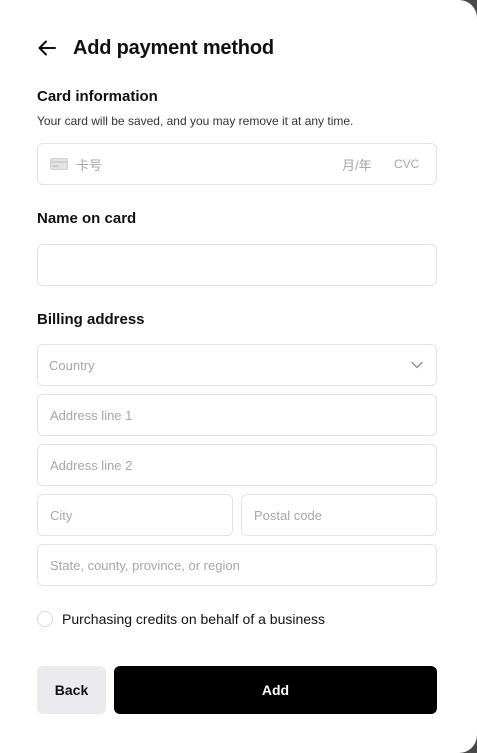 Image resolution: width=477 pixels, height=753 pixels. Describe the element at coordinates (173, 47) in the screenshot. I see `page-title: Add payment method` at that location.